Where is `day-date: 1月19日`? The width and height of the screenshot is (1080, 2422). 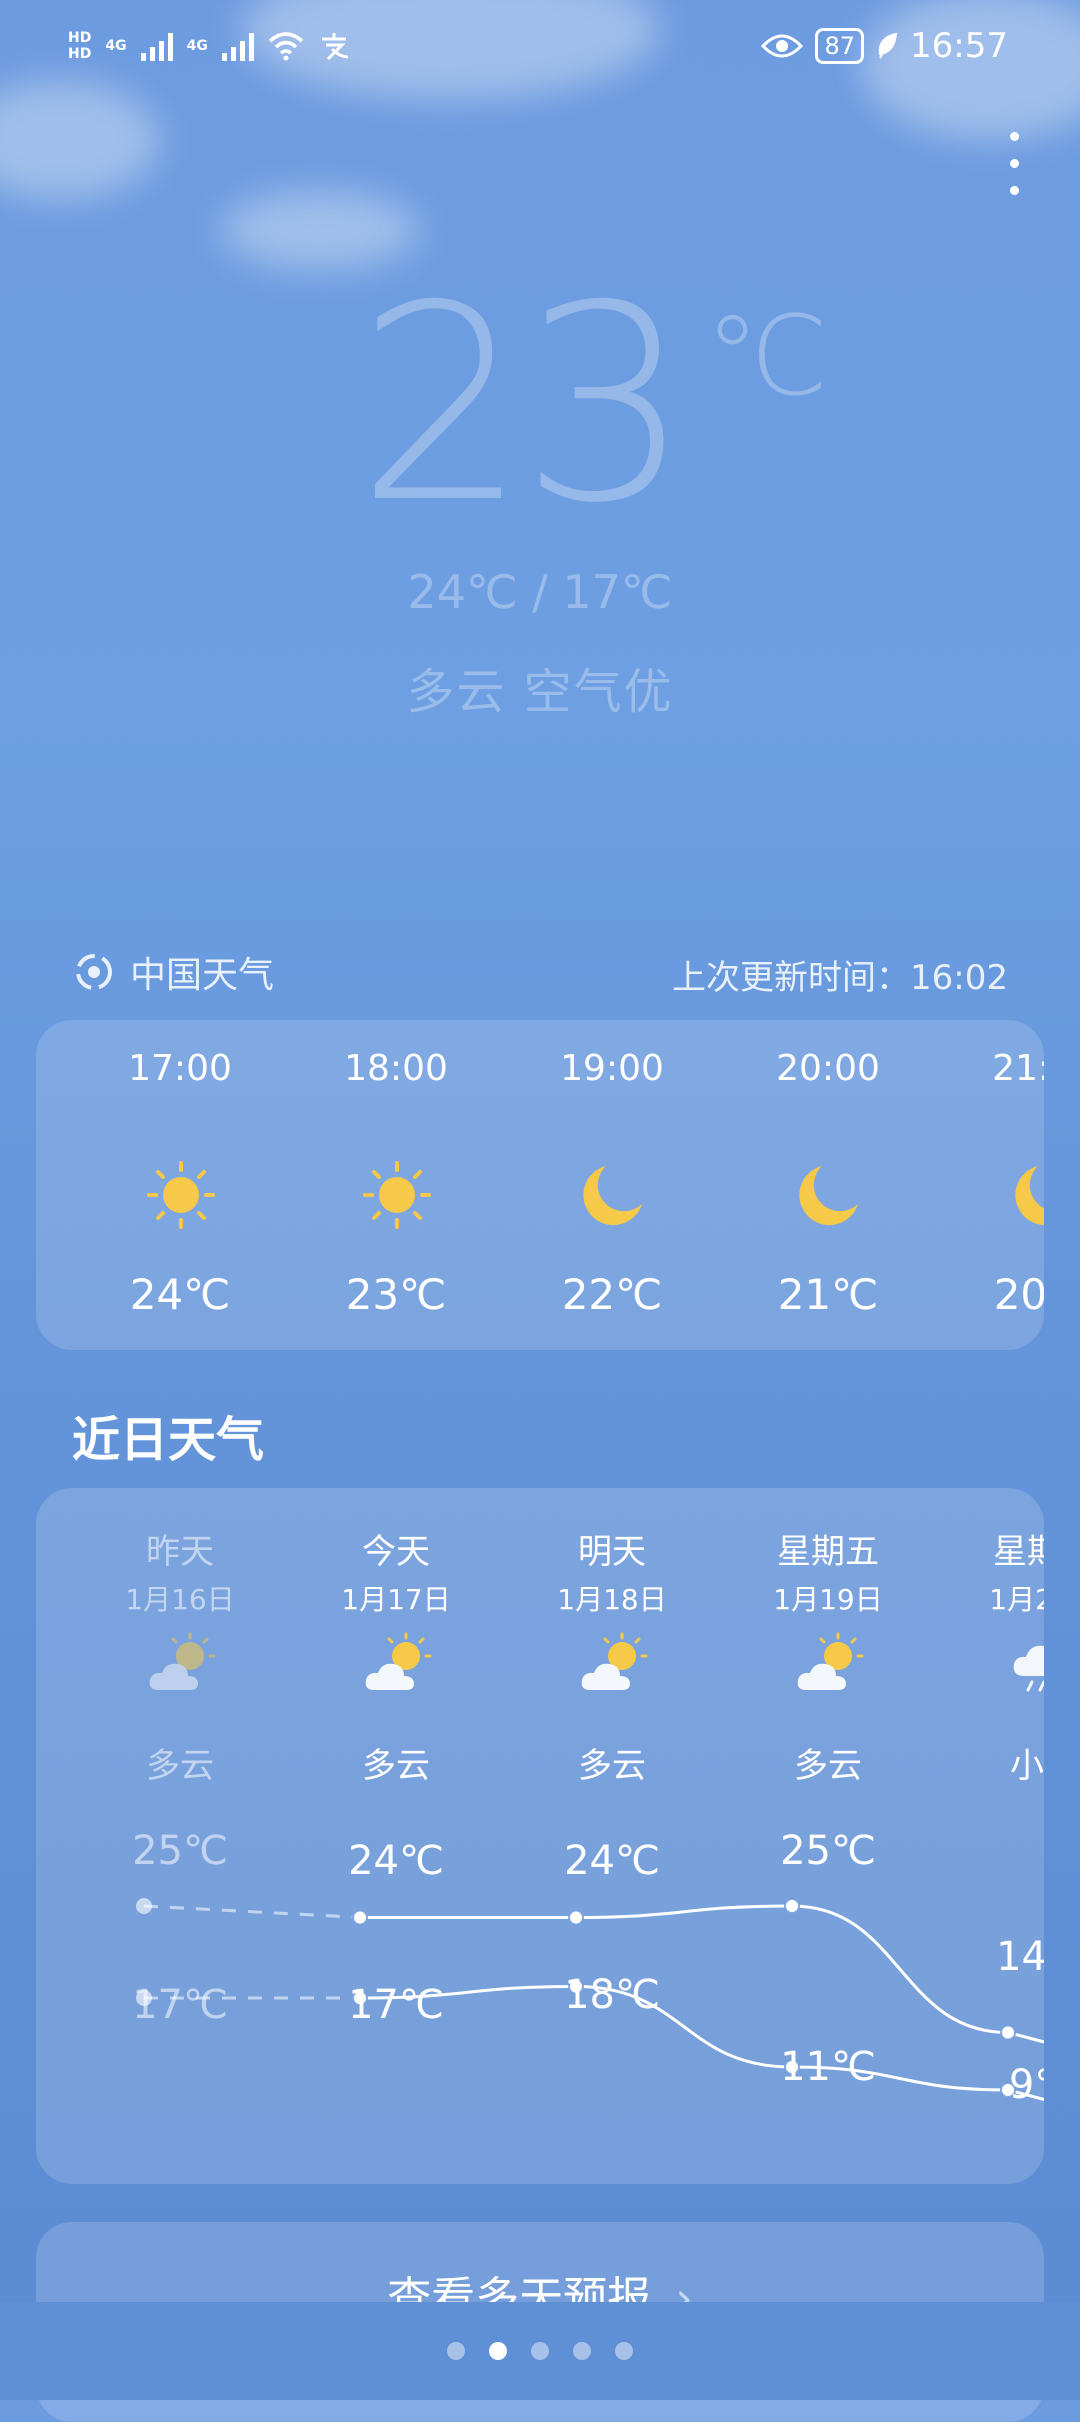
day-date: 1月19日 is located at coordinates (828, 1599).